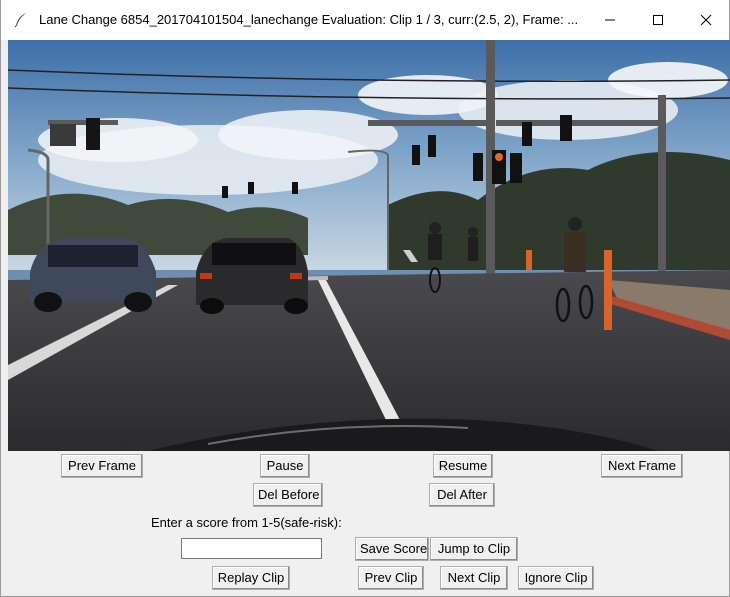 The width and height of the screenshot is (730, 597). I want to click on car-left, so click(93, 275).